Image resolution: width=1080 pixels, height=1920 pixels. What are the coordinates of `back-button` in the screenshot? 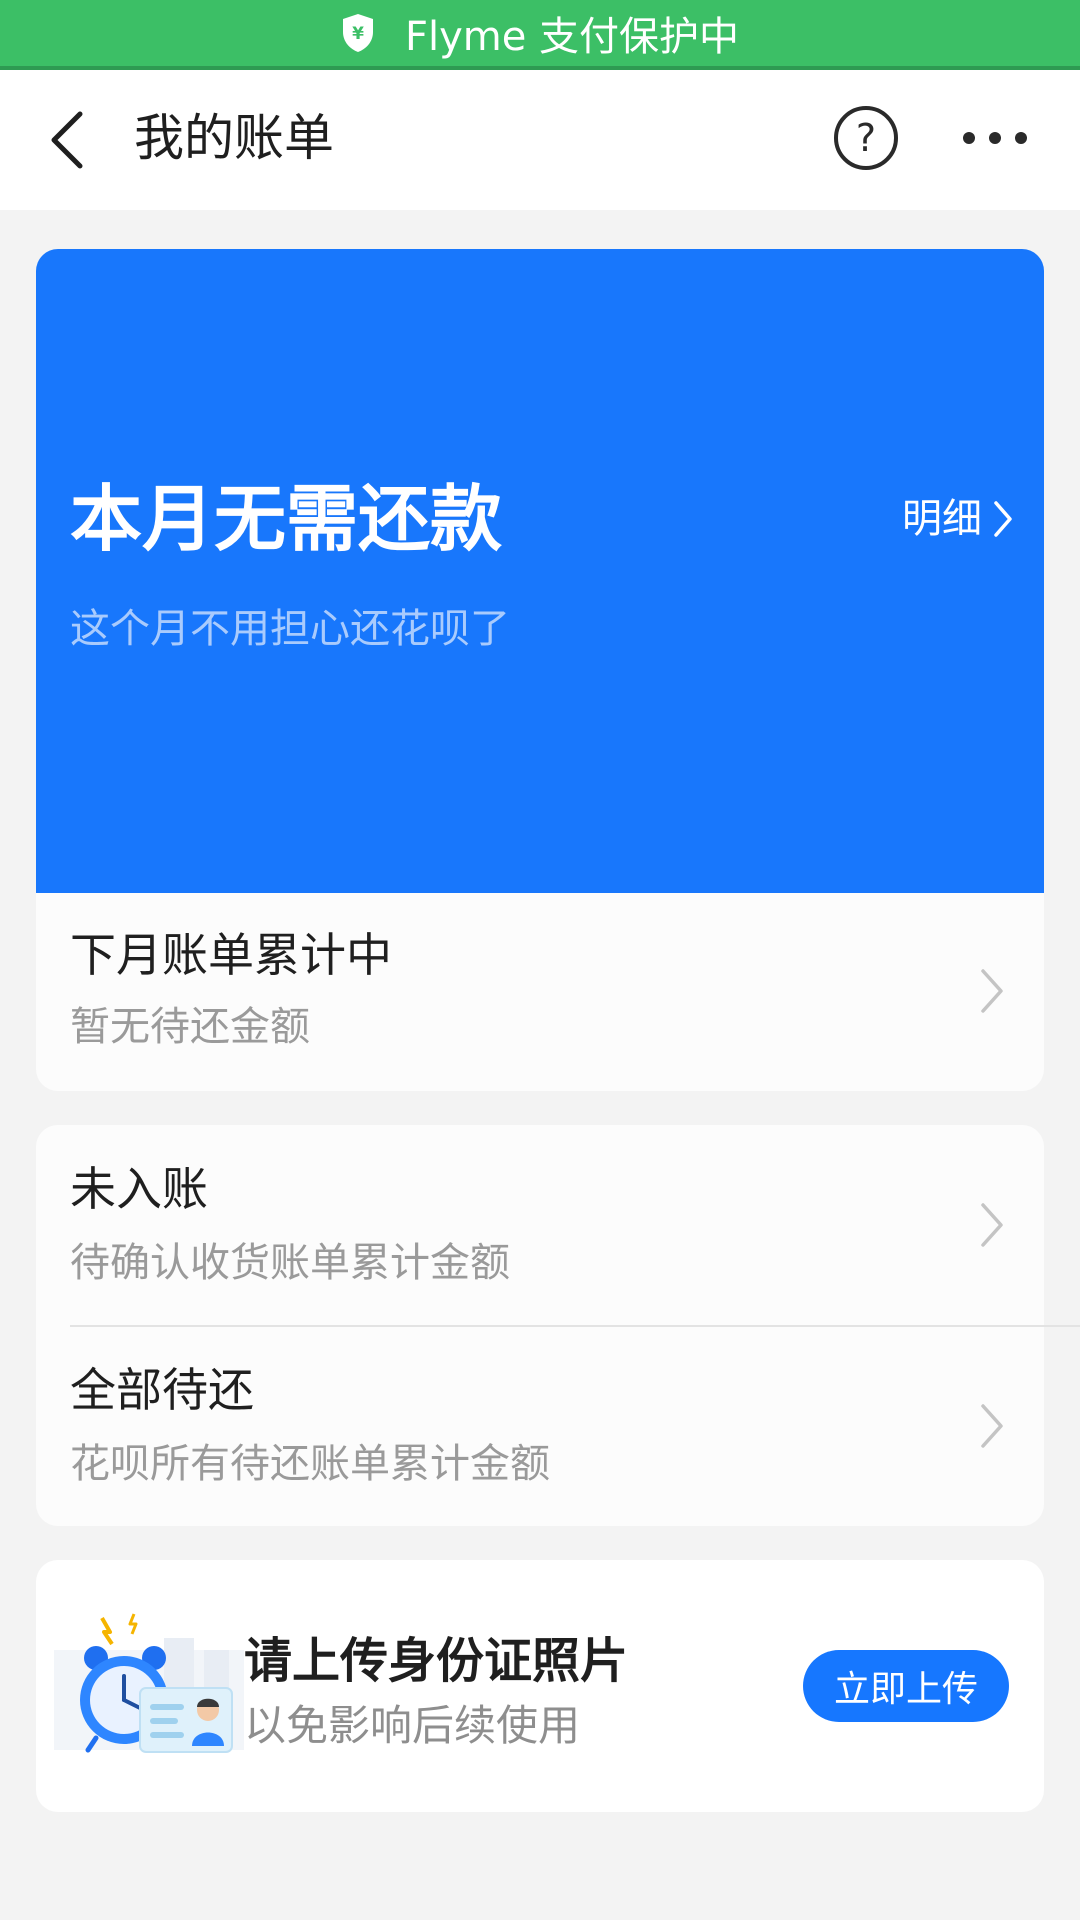 It's located at (72, 139).